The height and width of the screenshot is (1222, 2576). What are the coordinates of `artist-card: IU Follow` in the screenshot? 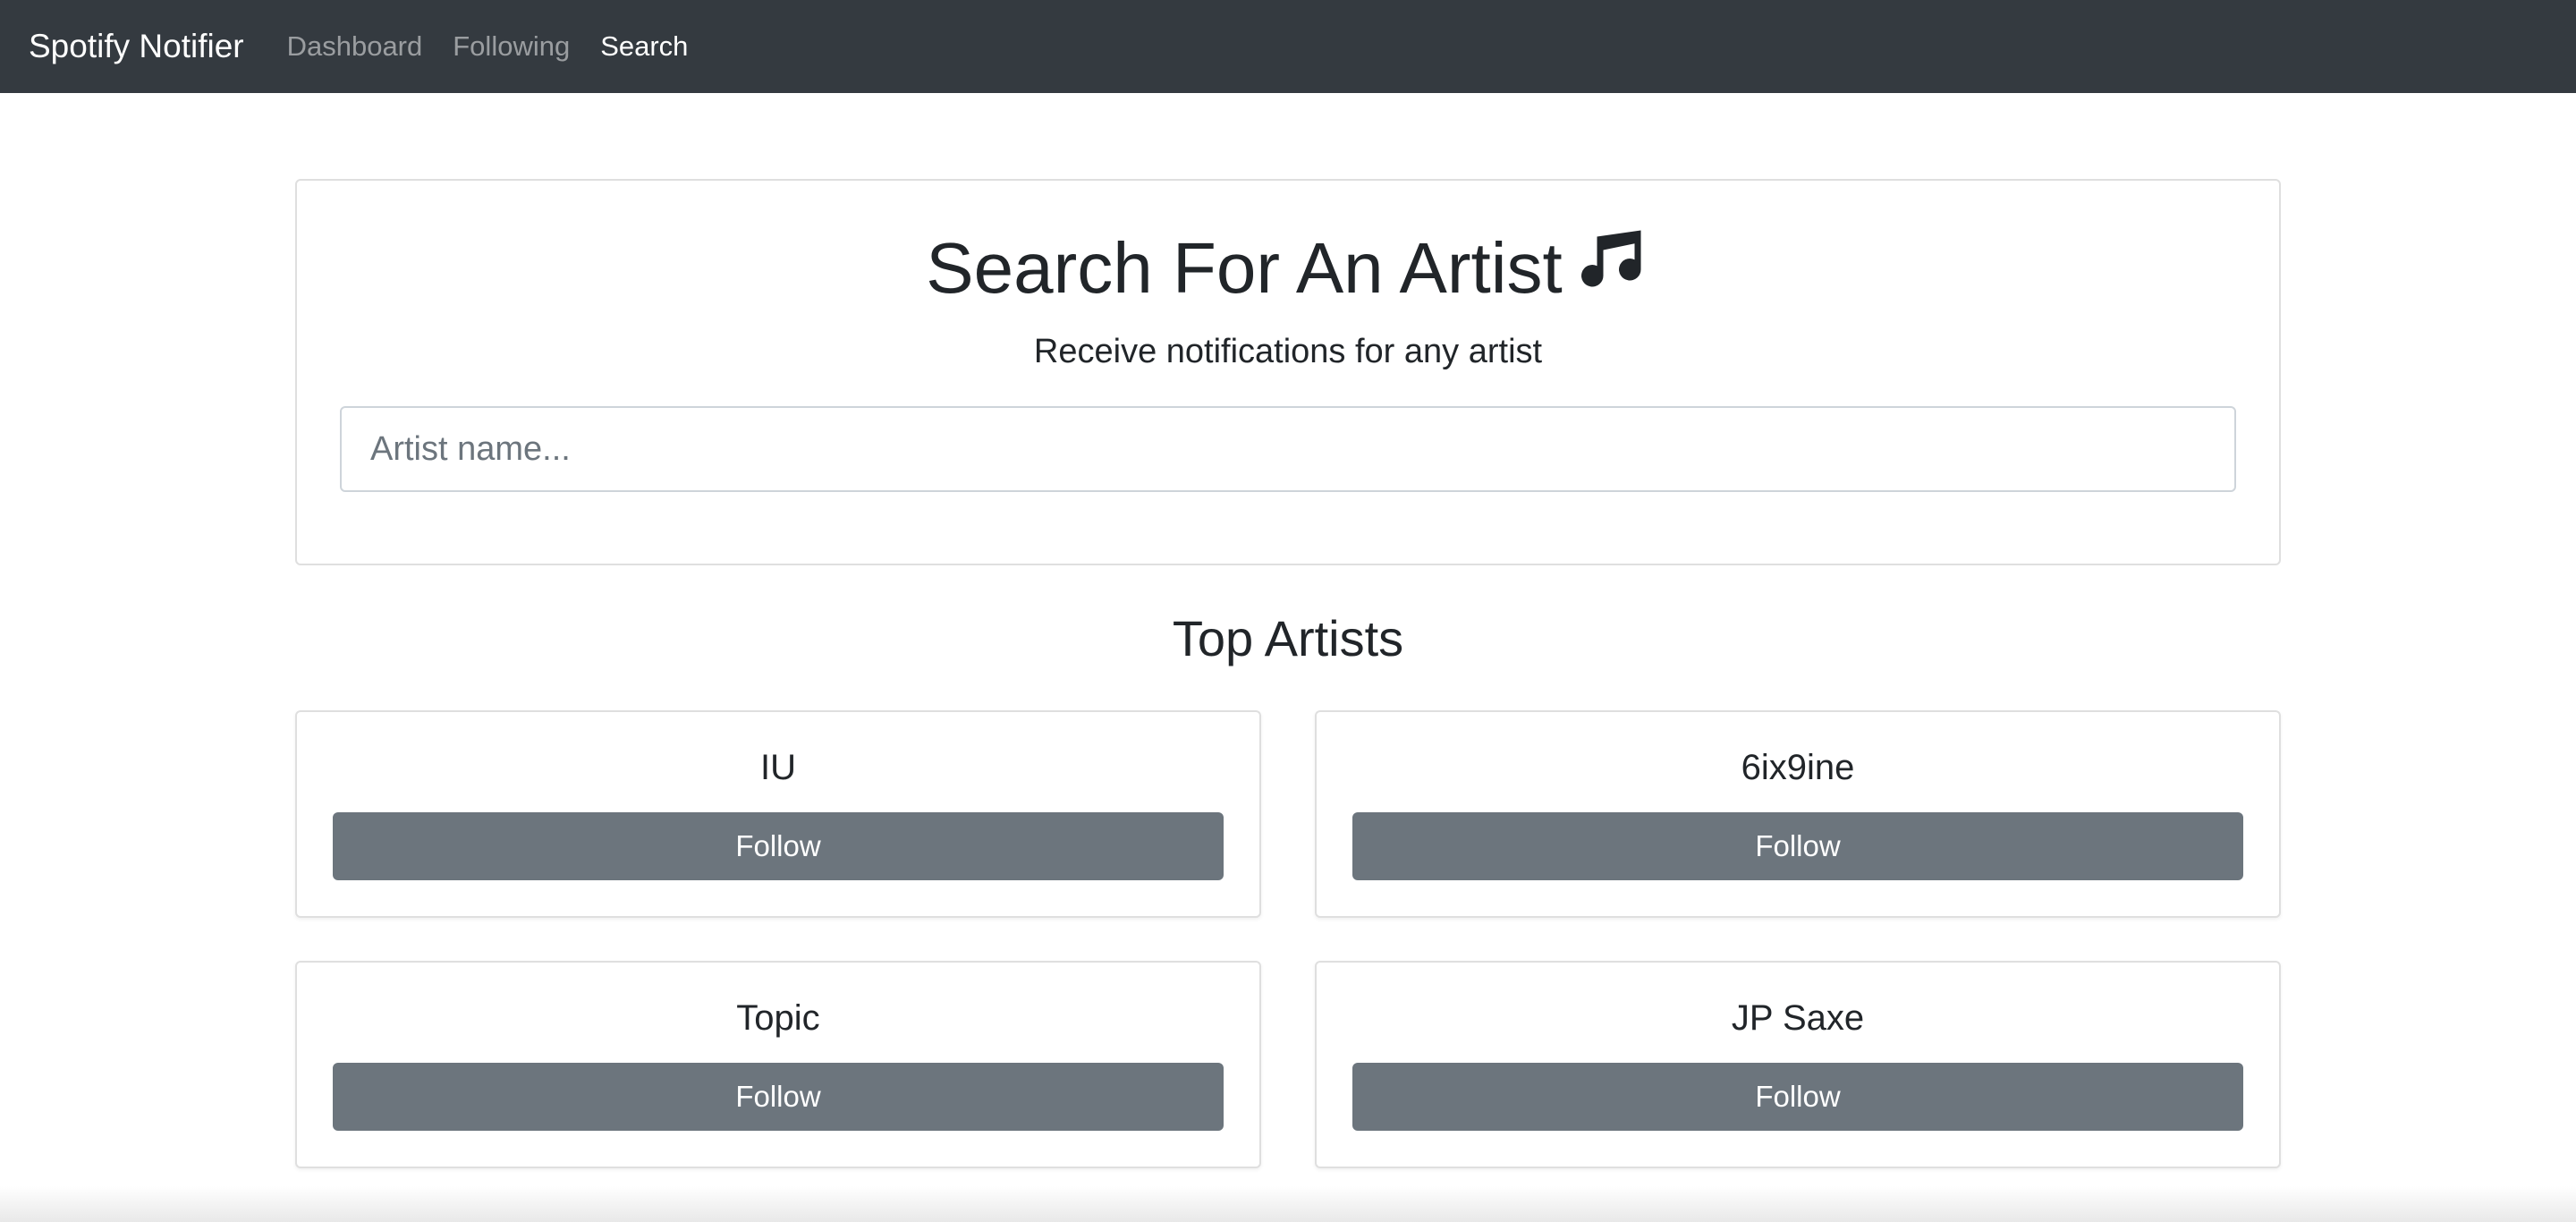 It's located at (778, 814).